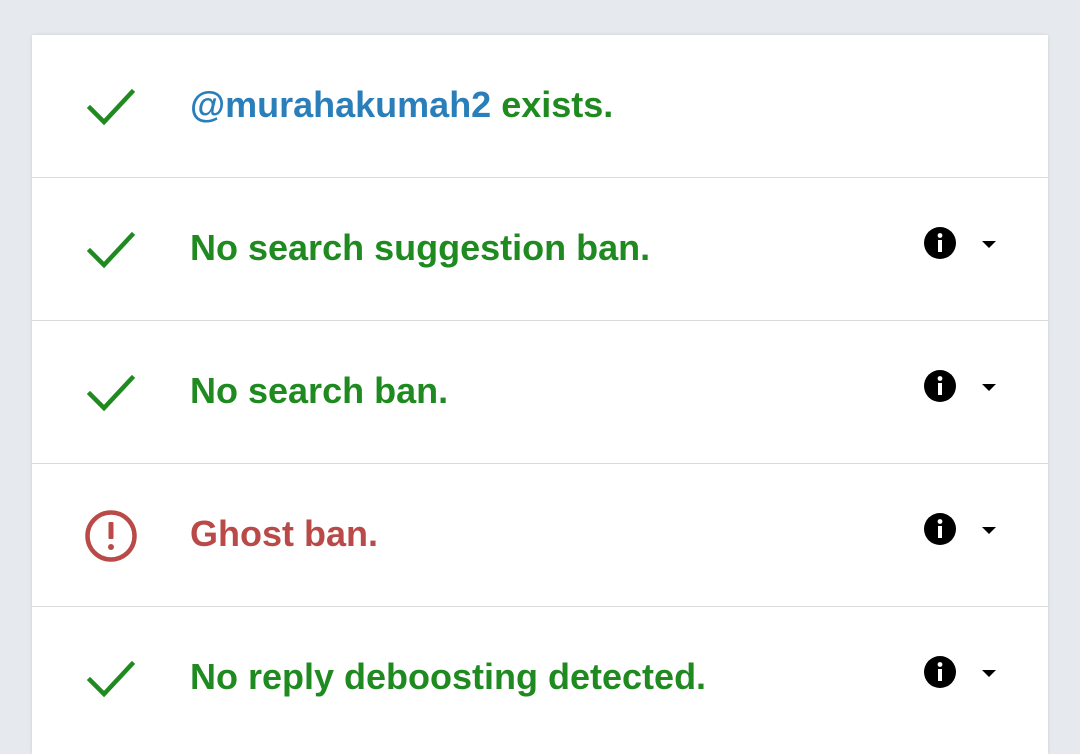 The height and width of the screenshot is (754, 1080). I want to click on account-handle-link: @murahakumah2, so click(340, 104).